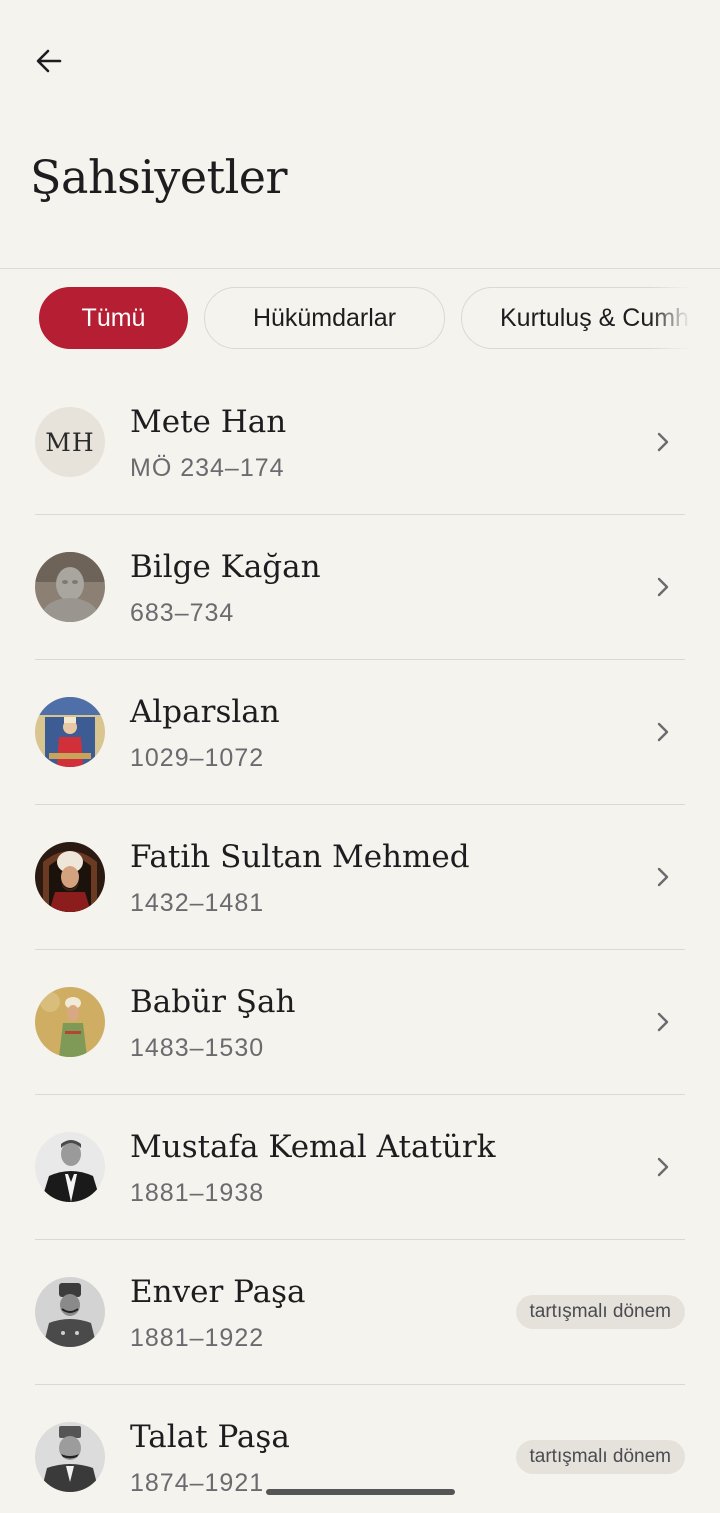 The width and height of the screenshot is (720, 1513). Describe the element at coordinates (313, 1147) in the screenshot. I see `person-name: Mustafa Kemal Atatürk` at that location.